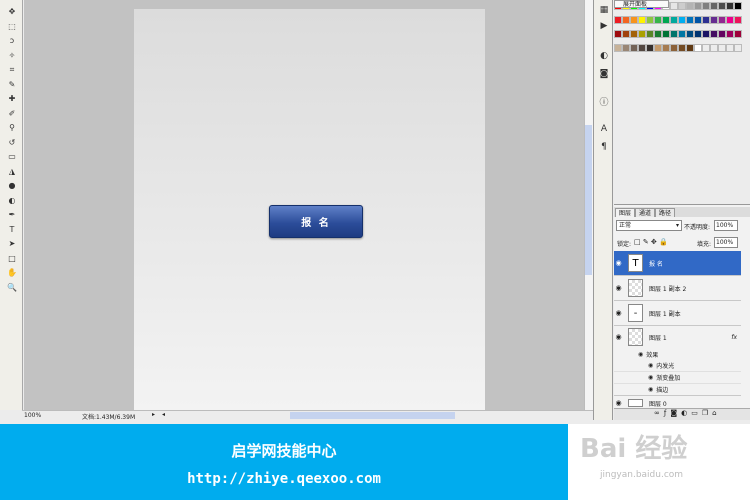 This screenshot has height=500, width=750. What do you see at coordinates (316, 221) in the screenshot?
I see `signup-button: 报 名` at bounding box center [316, 221].